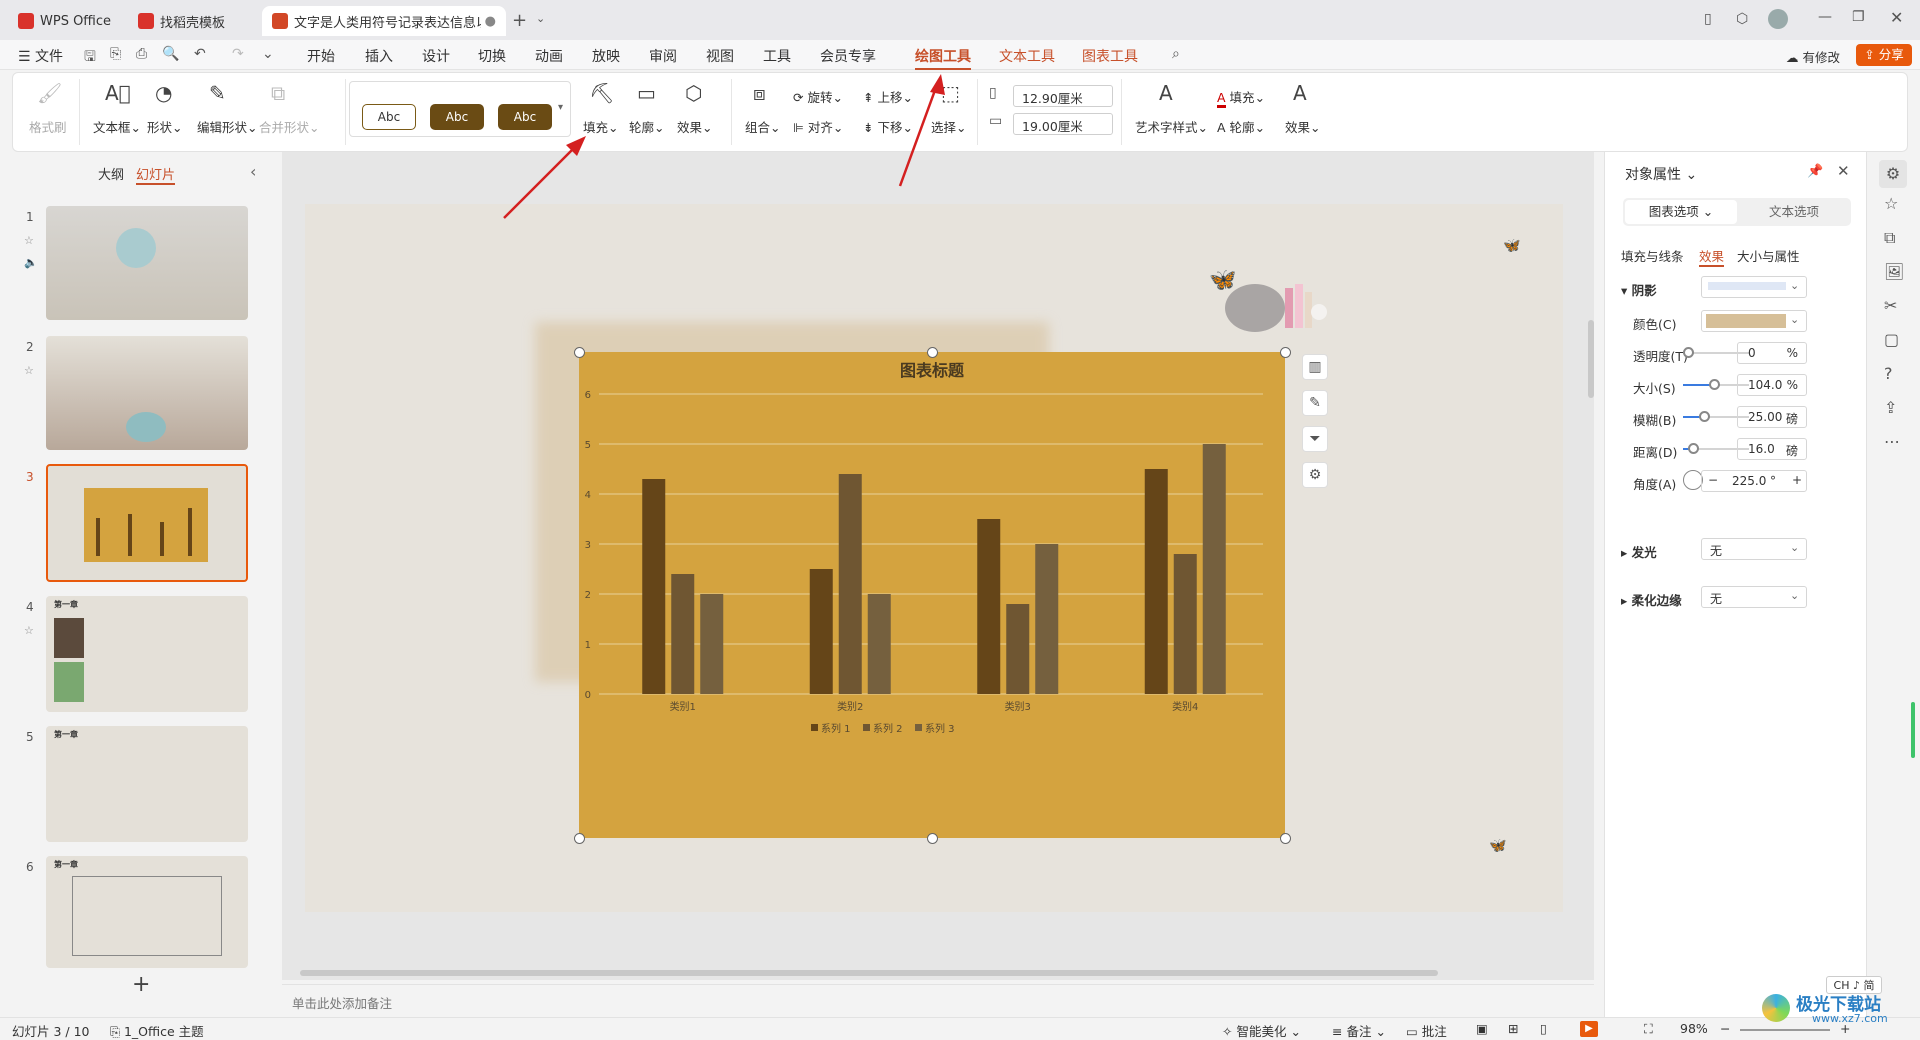 This screenshot has height=1040, width=1920. I want to click on shadow-color-select: ⌄, so click(1754, 321).